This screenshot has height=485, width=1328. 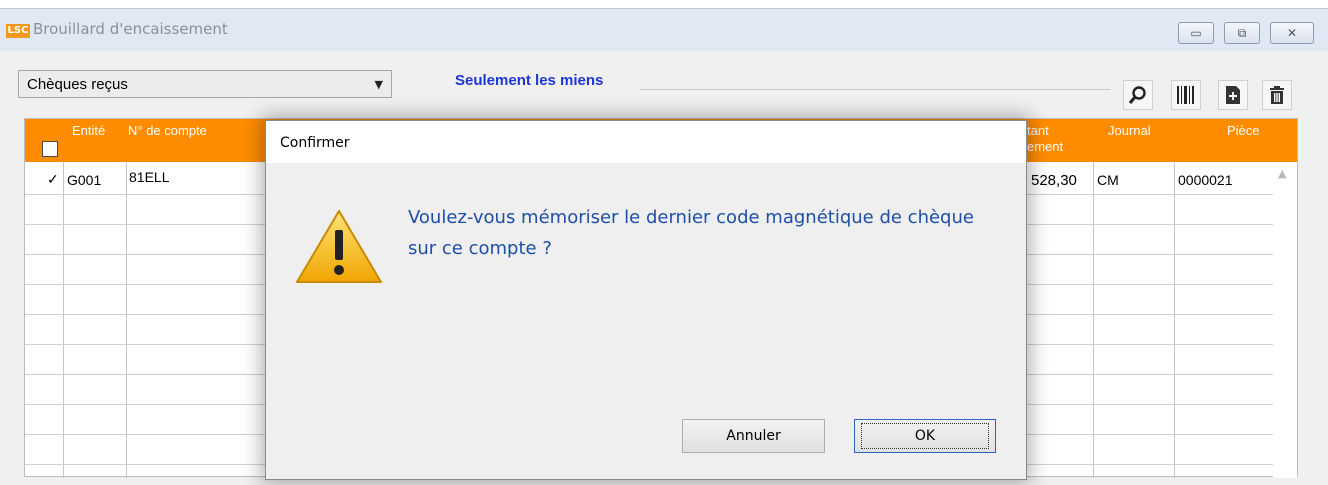 I want to click on add-document-icon, so click(x=1233, y=95).